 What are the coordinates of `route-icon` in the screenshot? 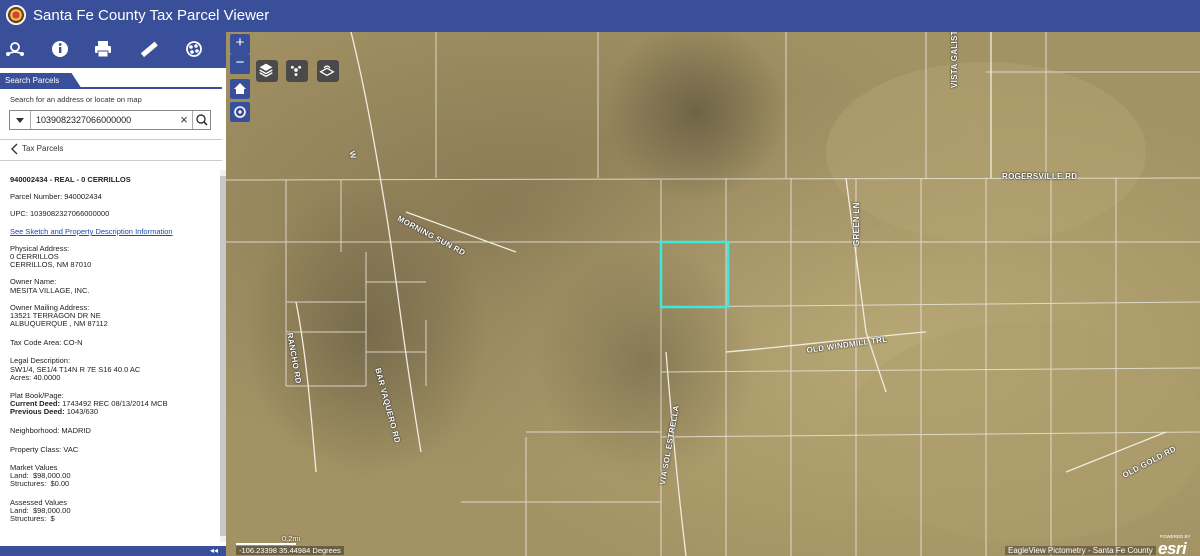 It's located at (15, 49).